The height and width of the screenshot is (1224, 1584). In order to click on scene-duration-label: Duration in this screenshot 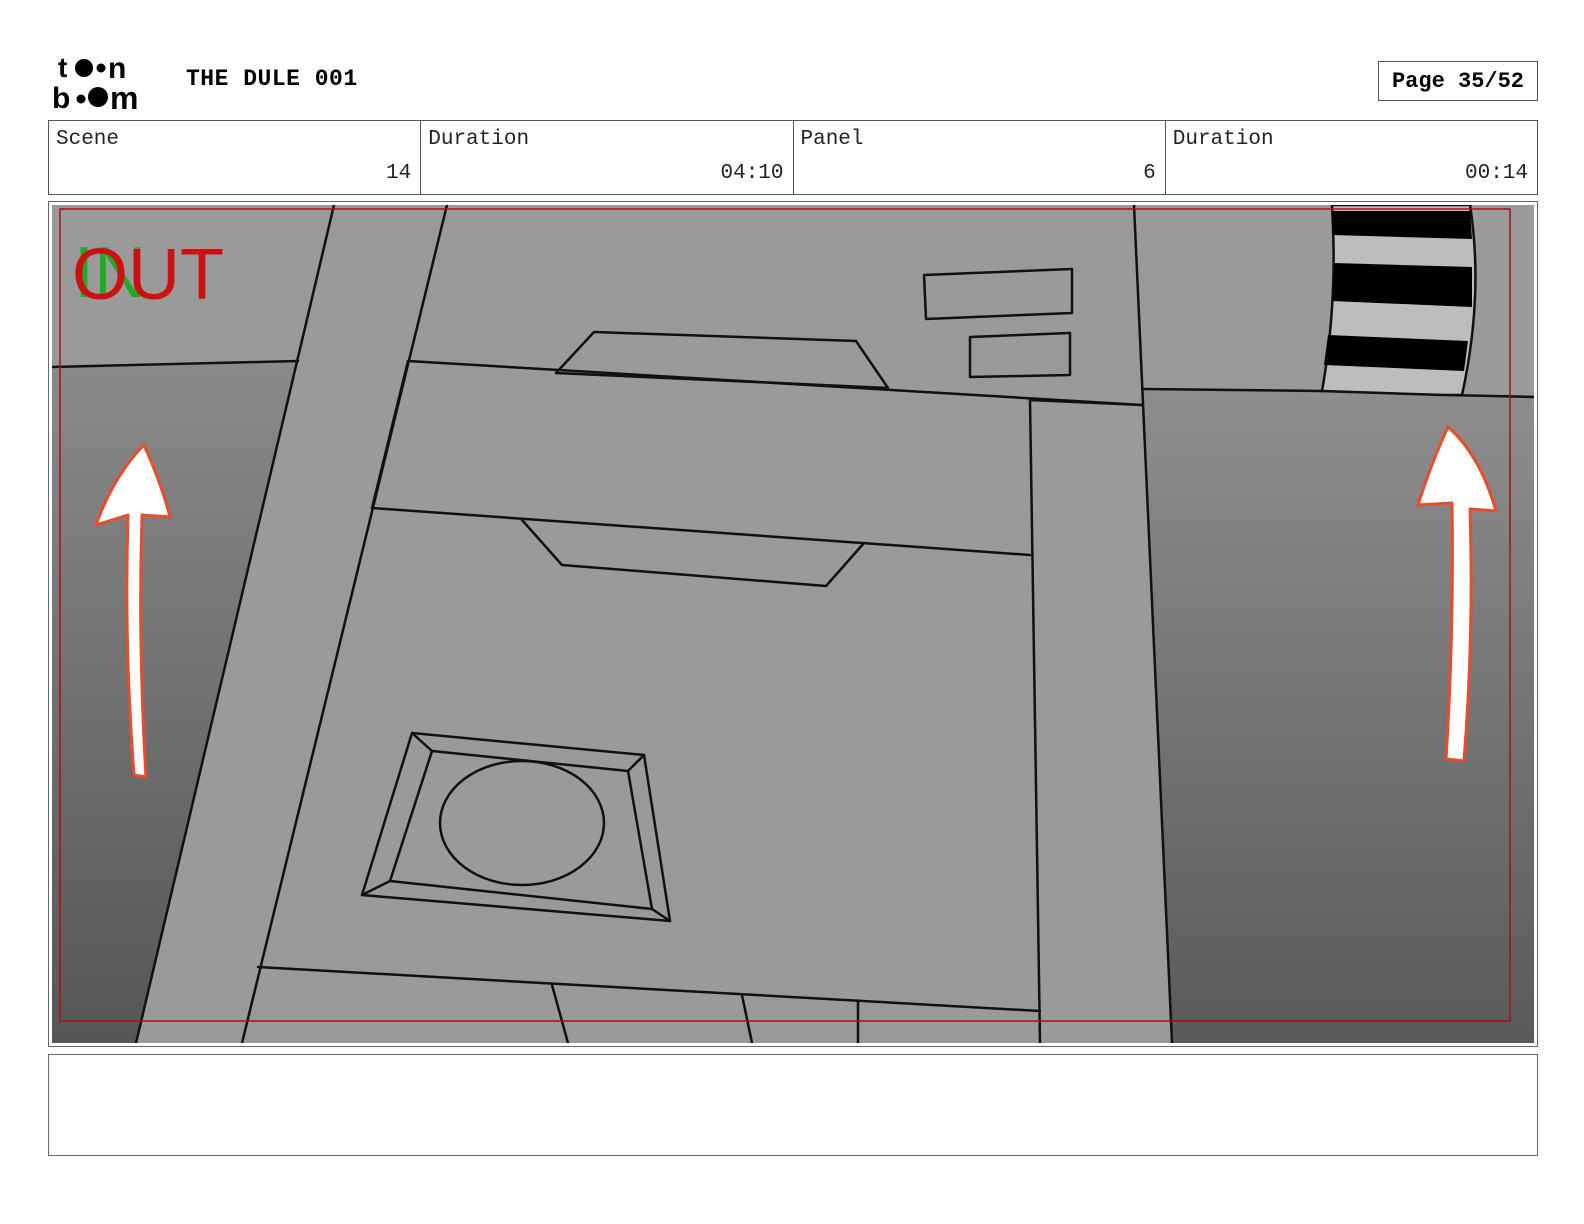, I will do `click(479, 139)`.